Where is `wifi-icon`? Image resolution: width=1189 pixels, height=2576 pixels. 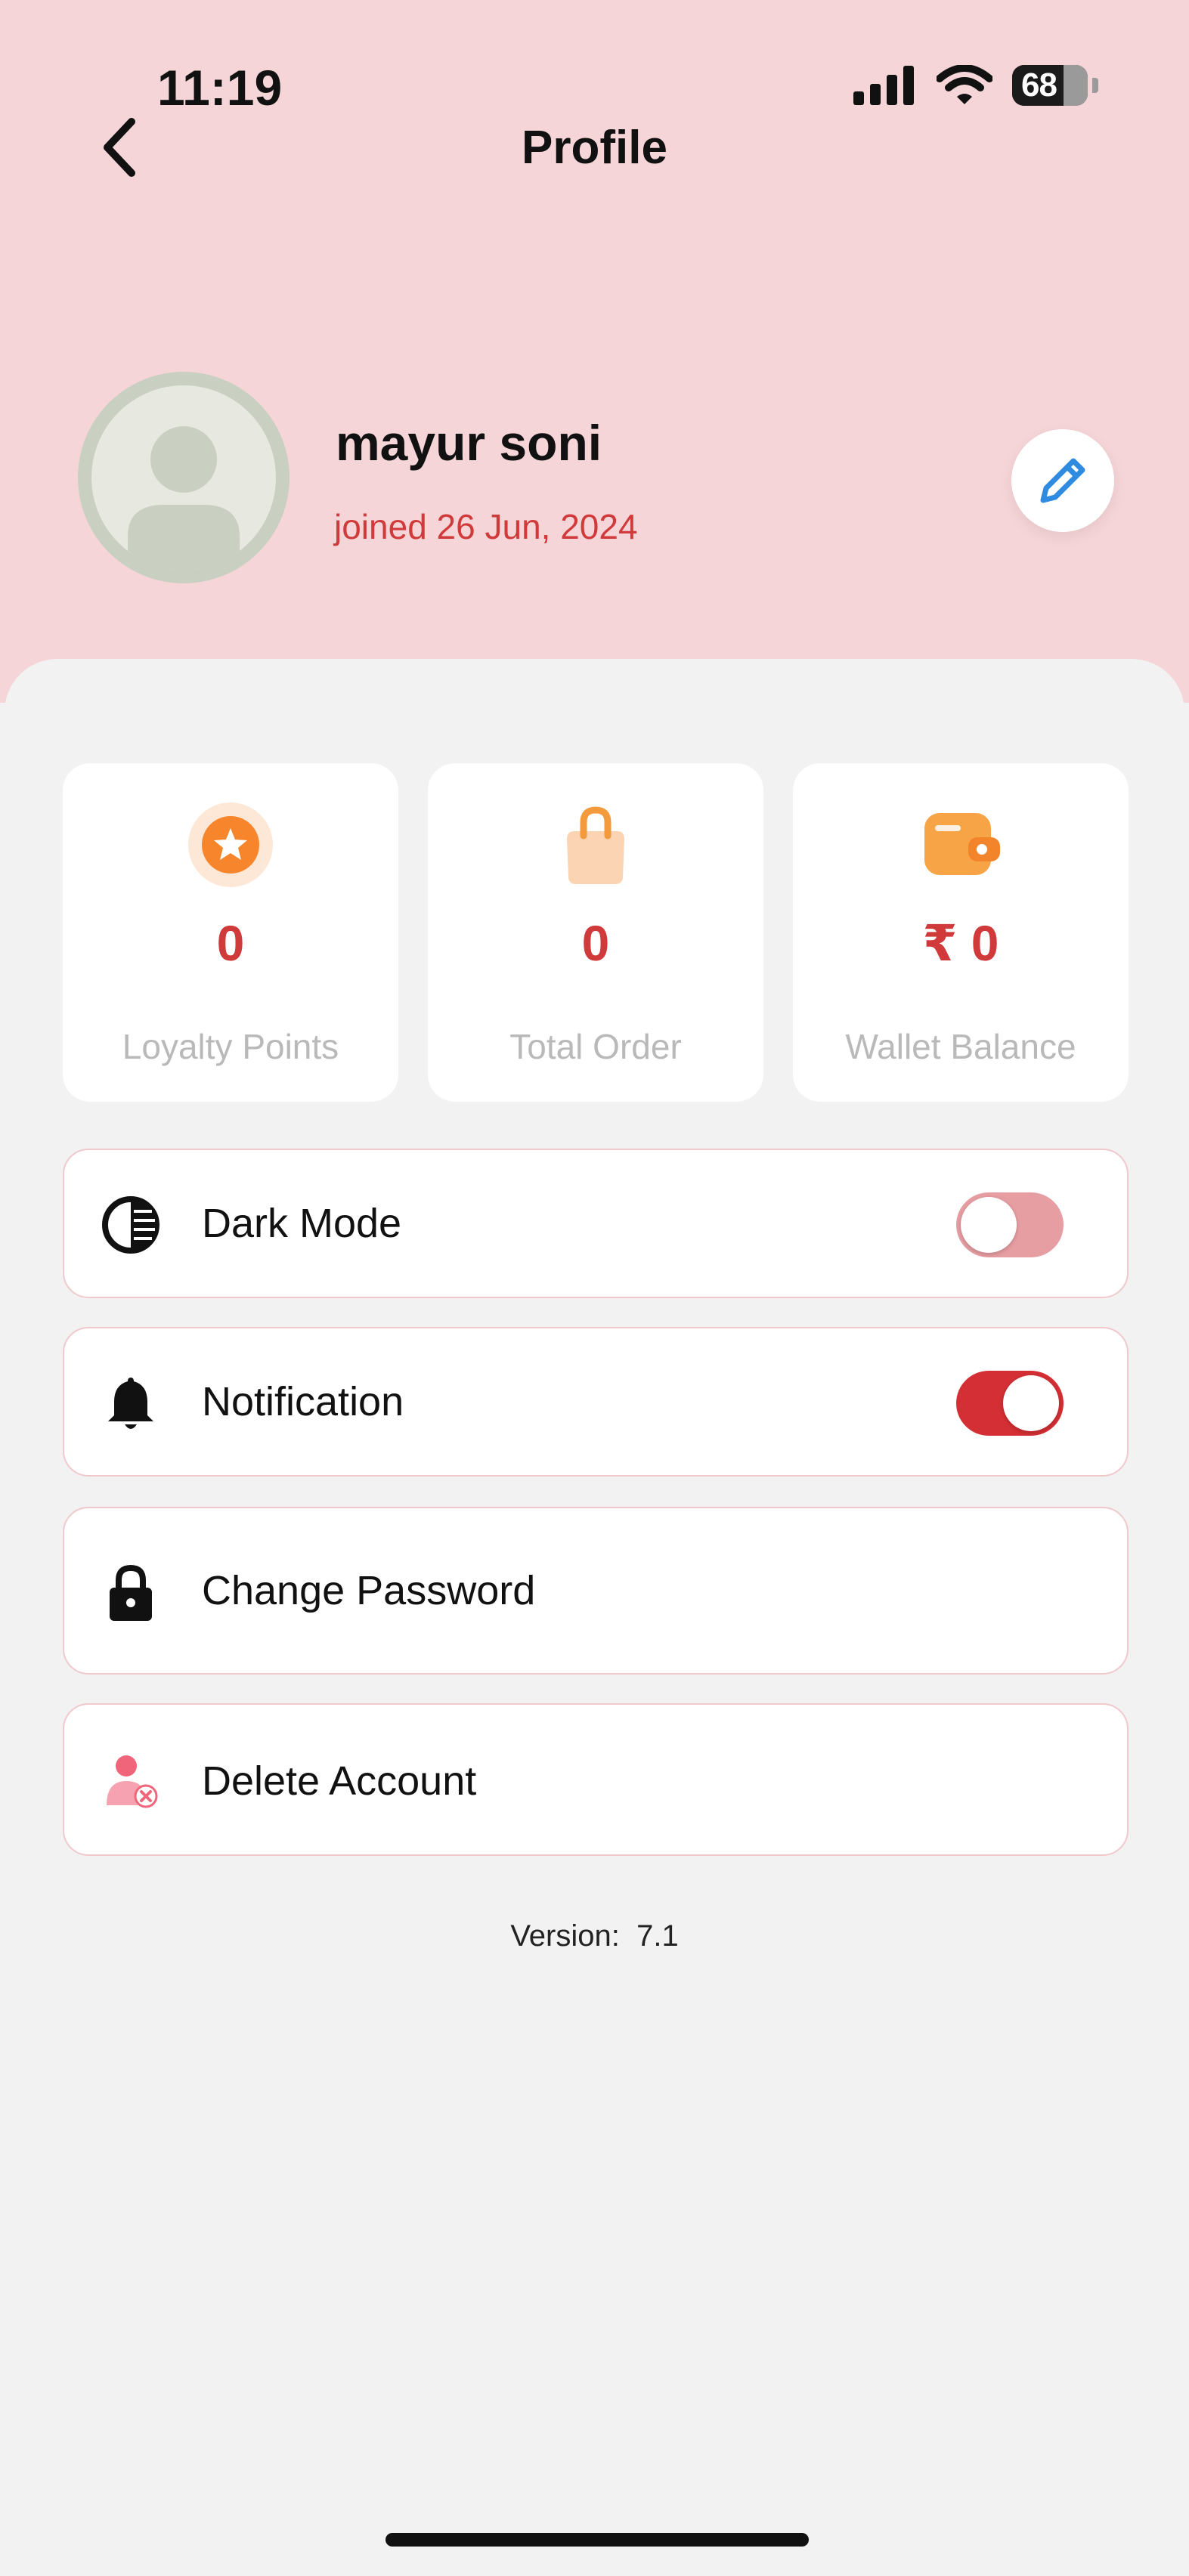
wifi-icon is located at coordinates (964, 84).